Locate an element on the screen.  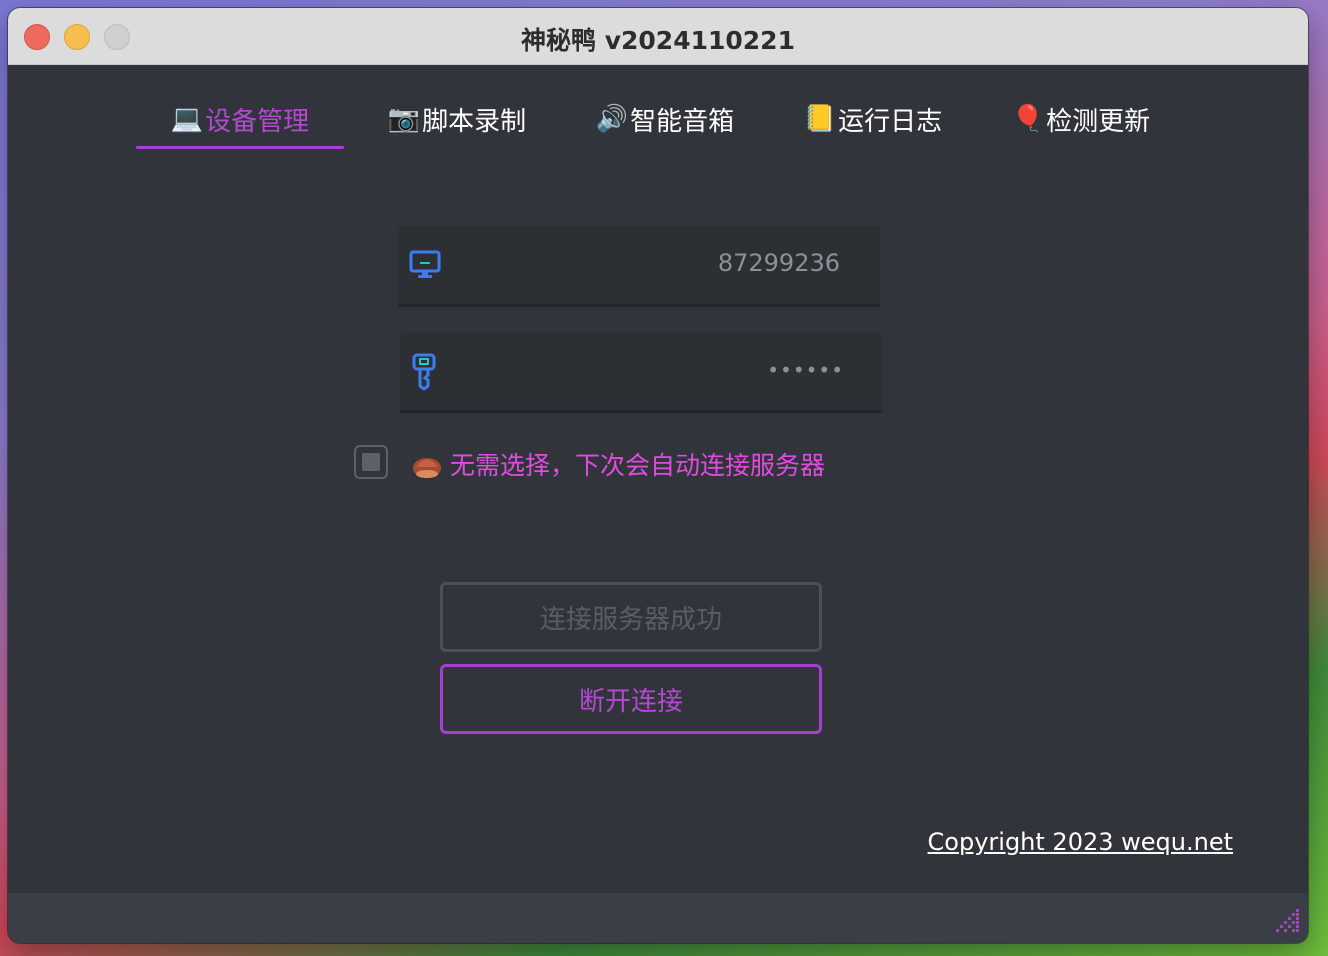
auto-connect-text: 无需选择，下次会自动连接服务器 is located at coordinates (638, 465).